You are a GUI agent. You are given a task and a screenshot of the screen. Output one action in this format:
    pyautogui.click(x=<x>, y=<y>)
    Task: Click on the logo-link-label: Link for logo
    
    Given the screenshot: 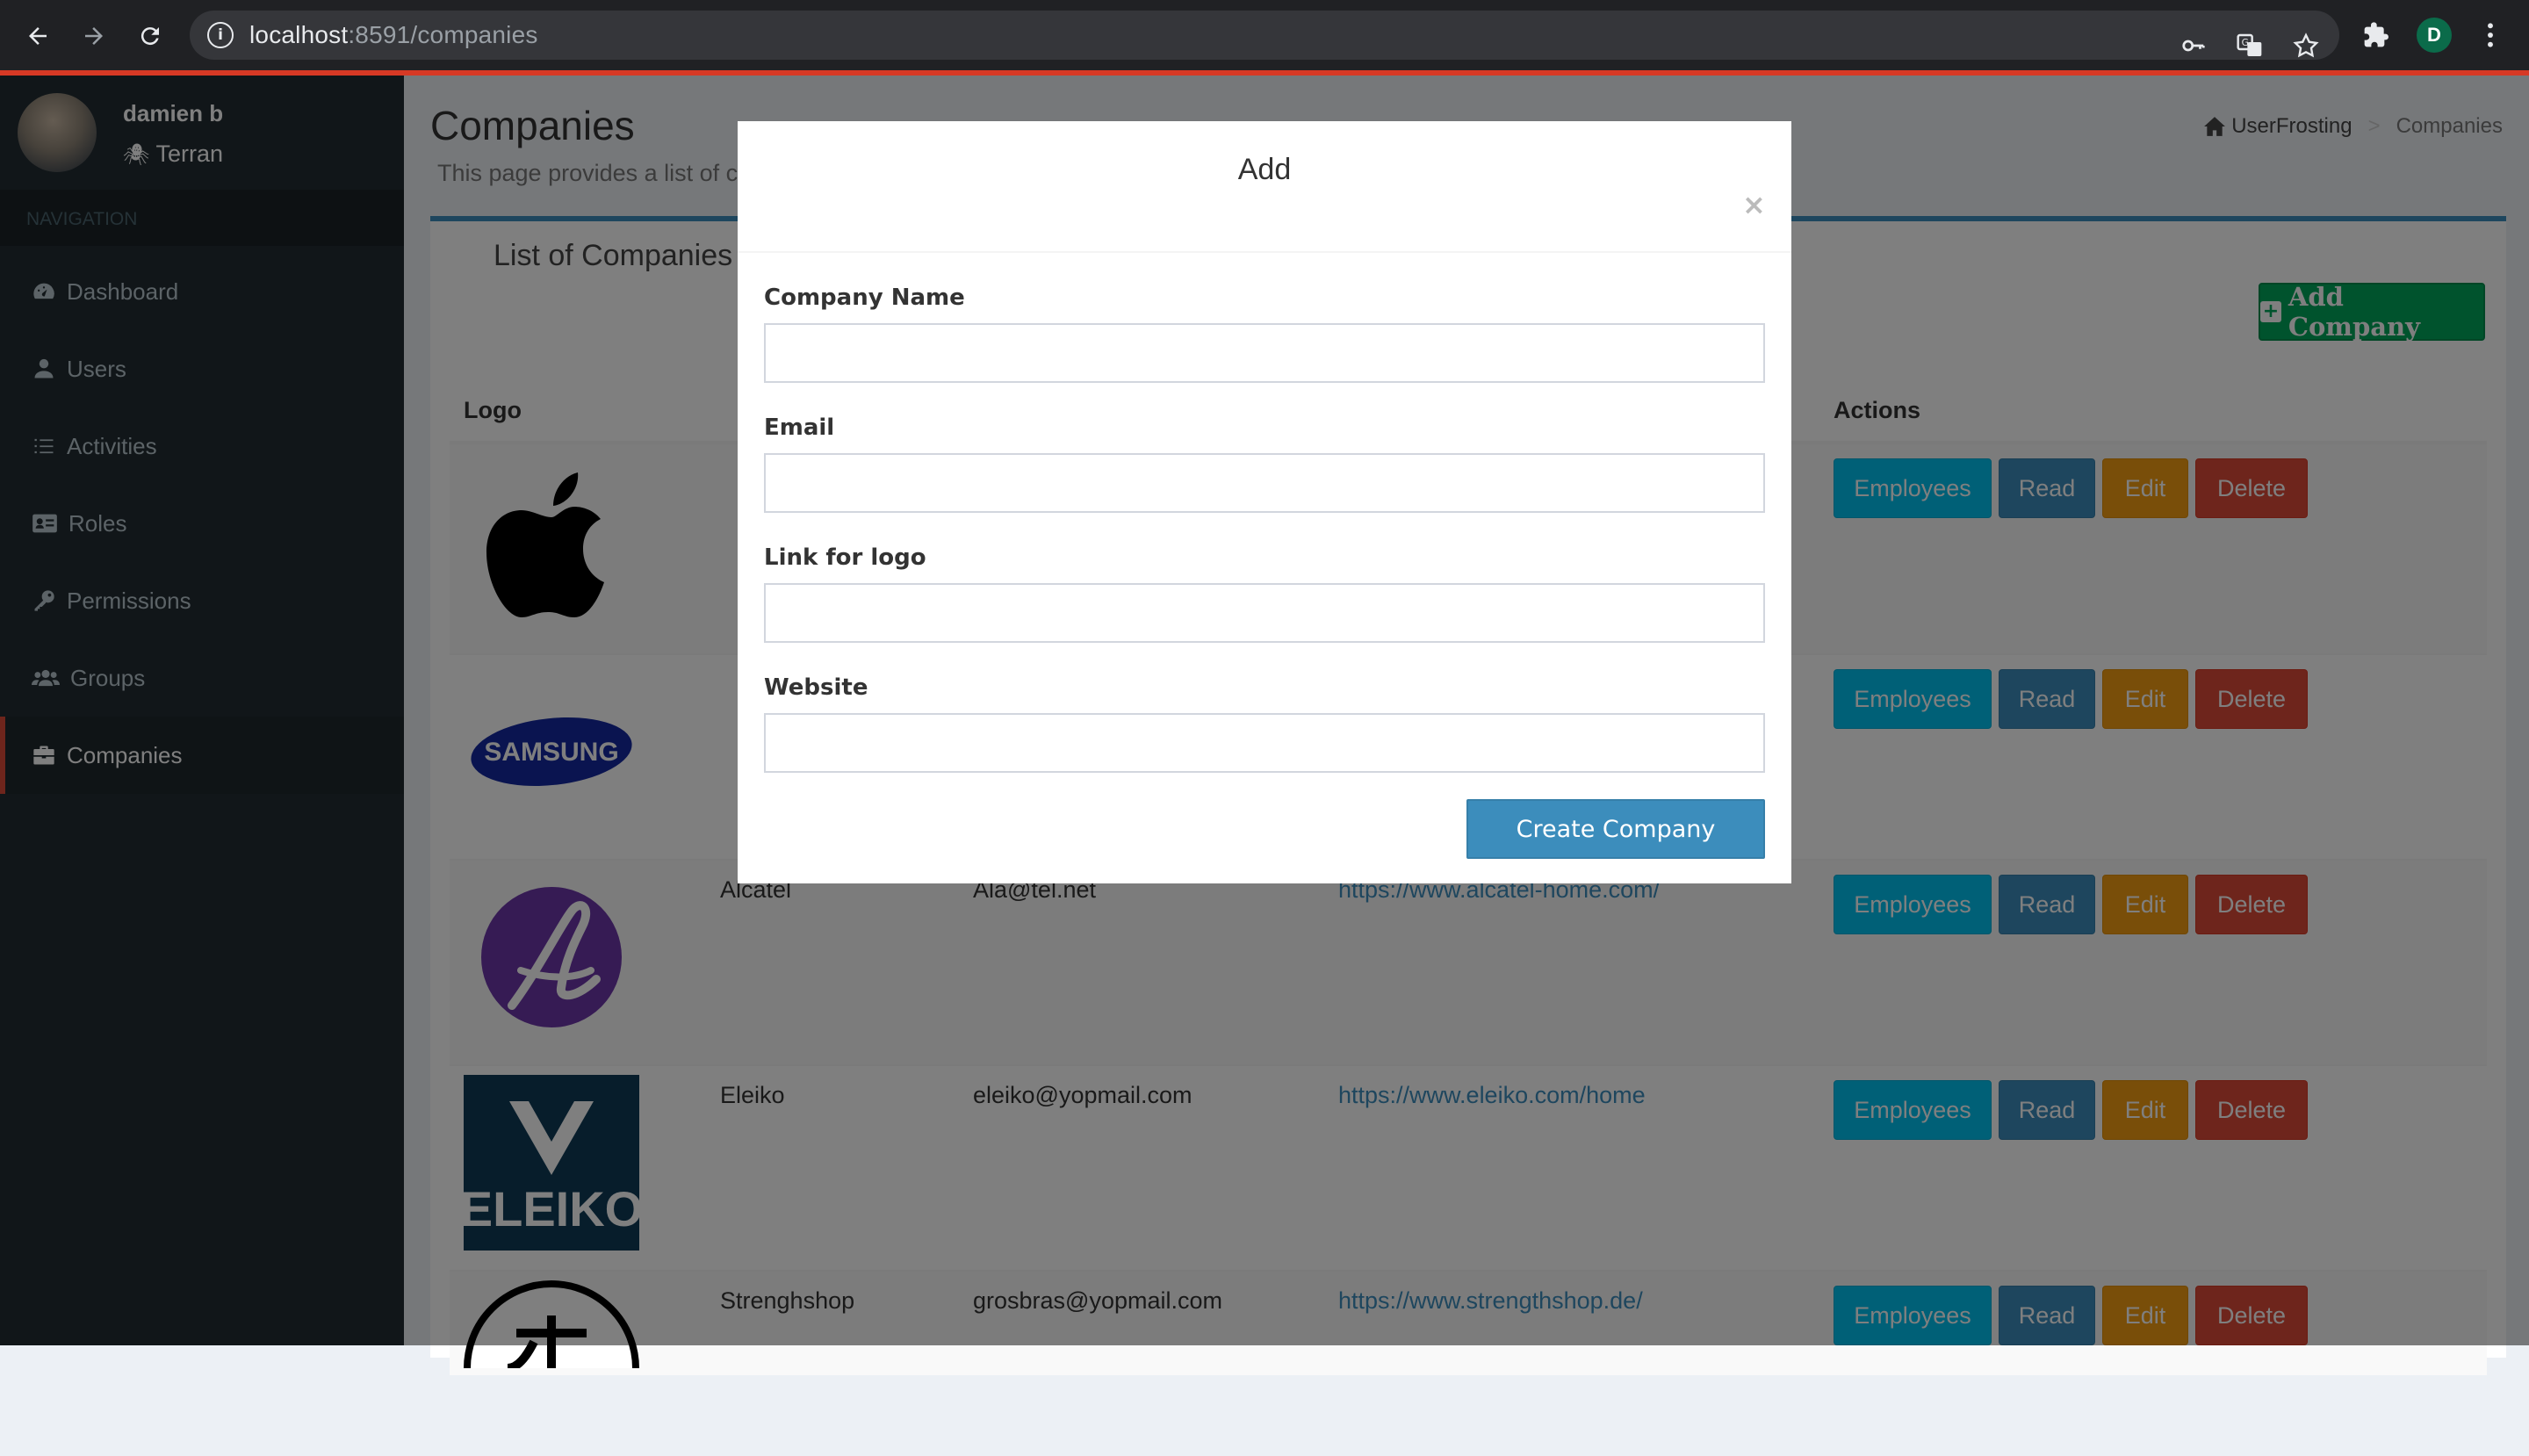 What is the action you would take?
    pyautogui.click(x=845, y=557)
    